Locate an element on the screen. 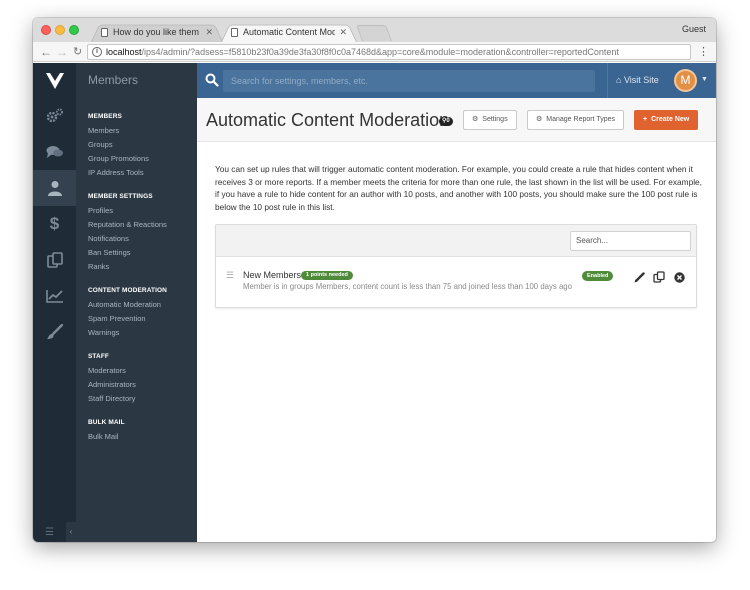  logo is located at coordinates (54, 80).